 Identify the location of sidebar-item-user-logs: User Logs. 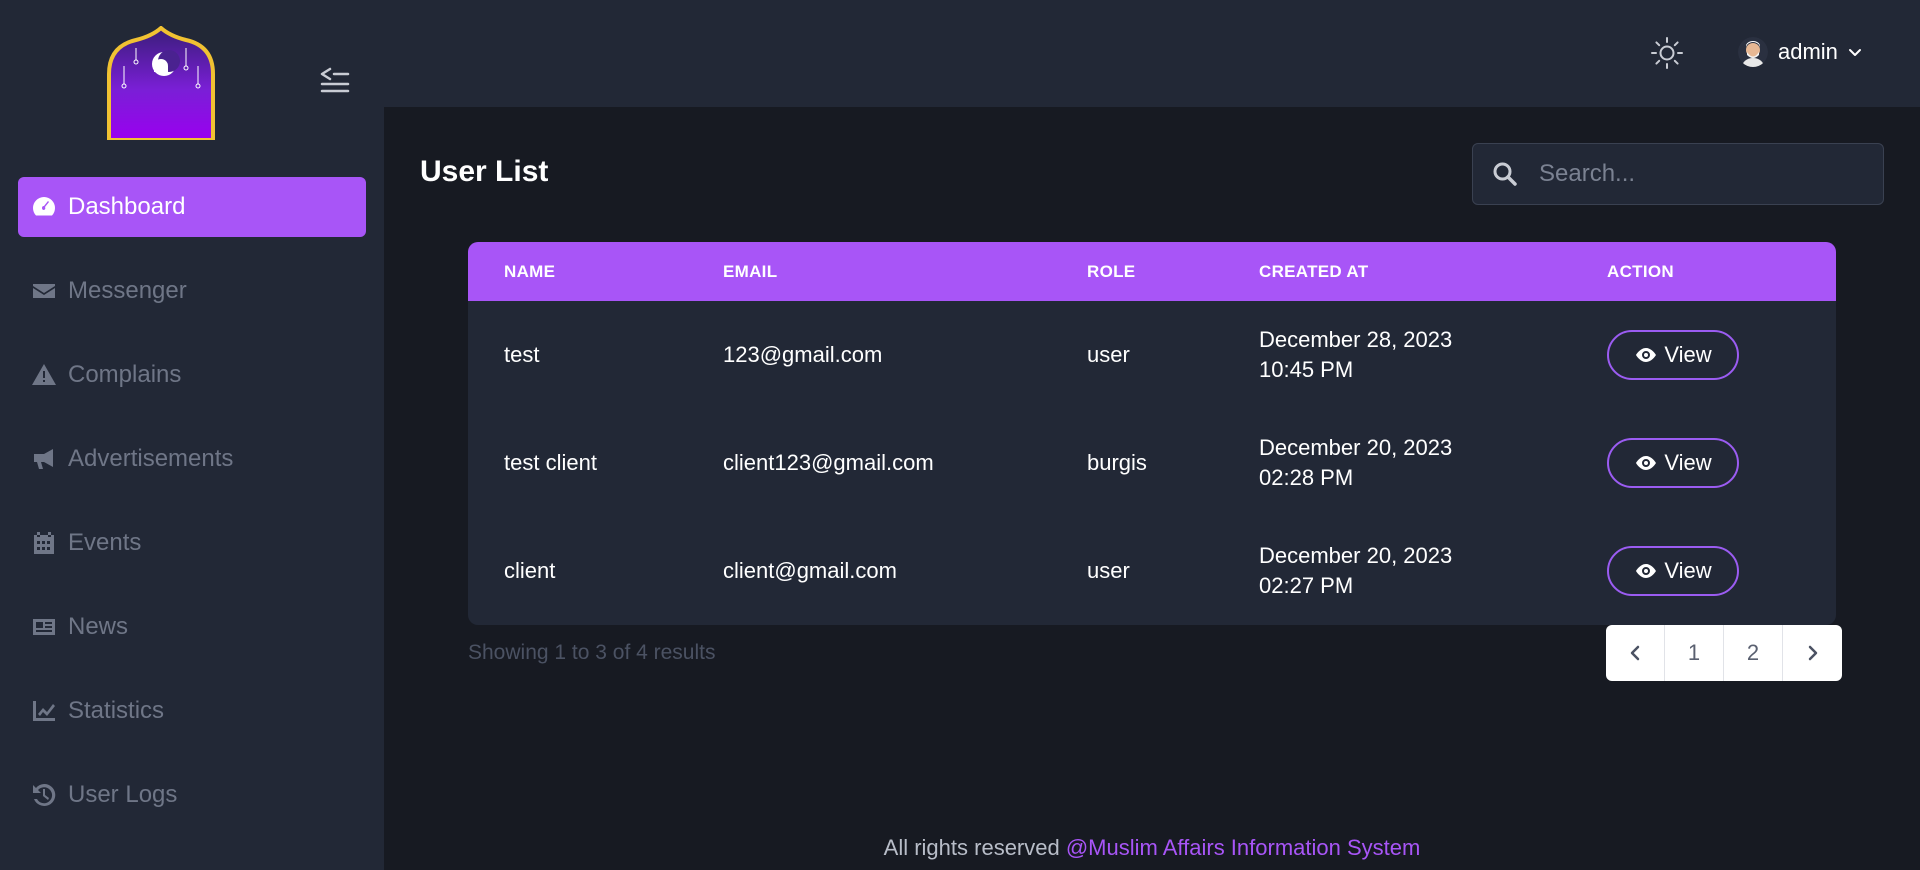
(192, 795).